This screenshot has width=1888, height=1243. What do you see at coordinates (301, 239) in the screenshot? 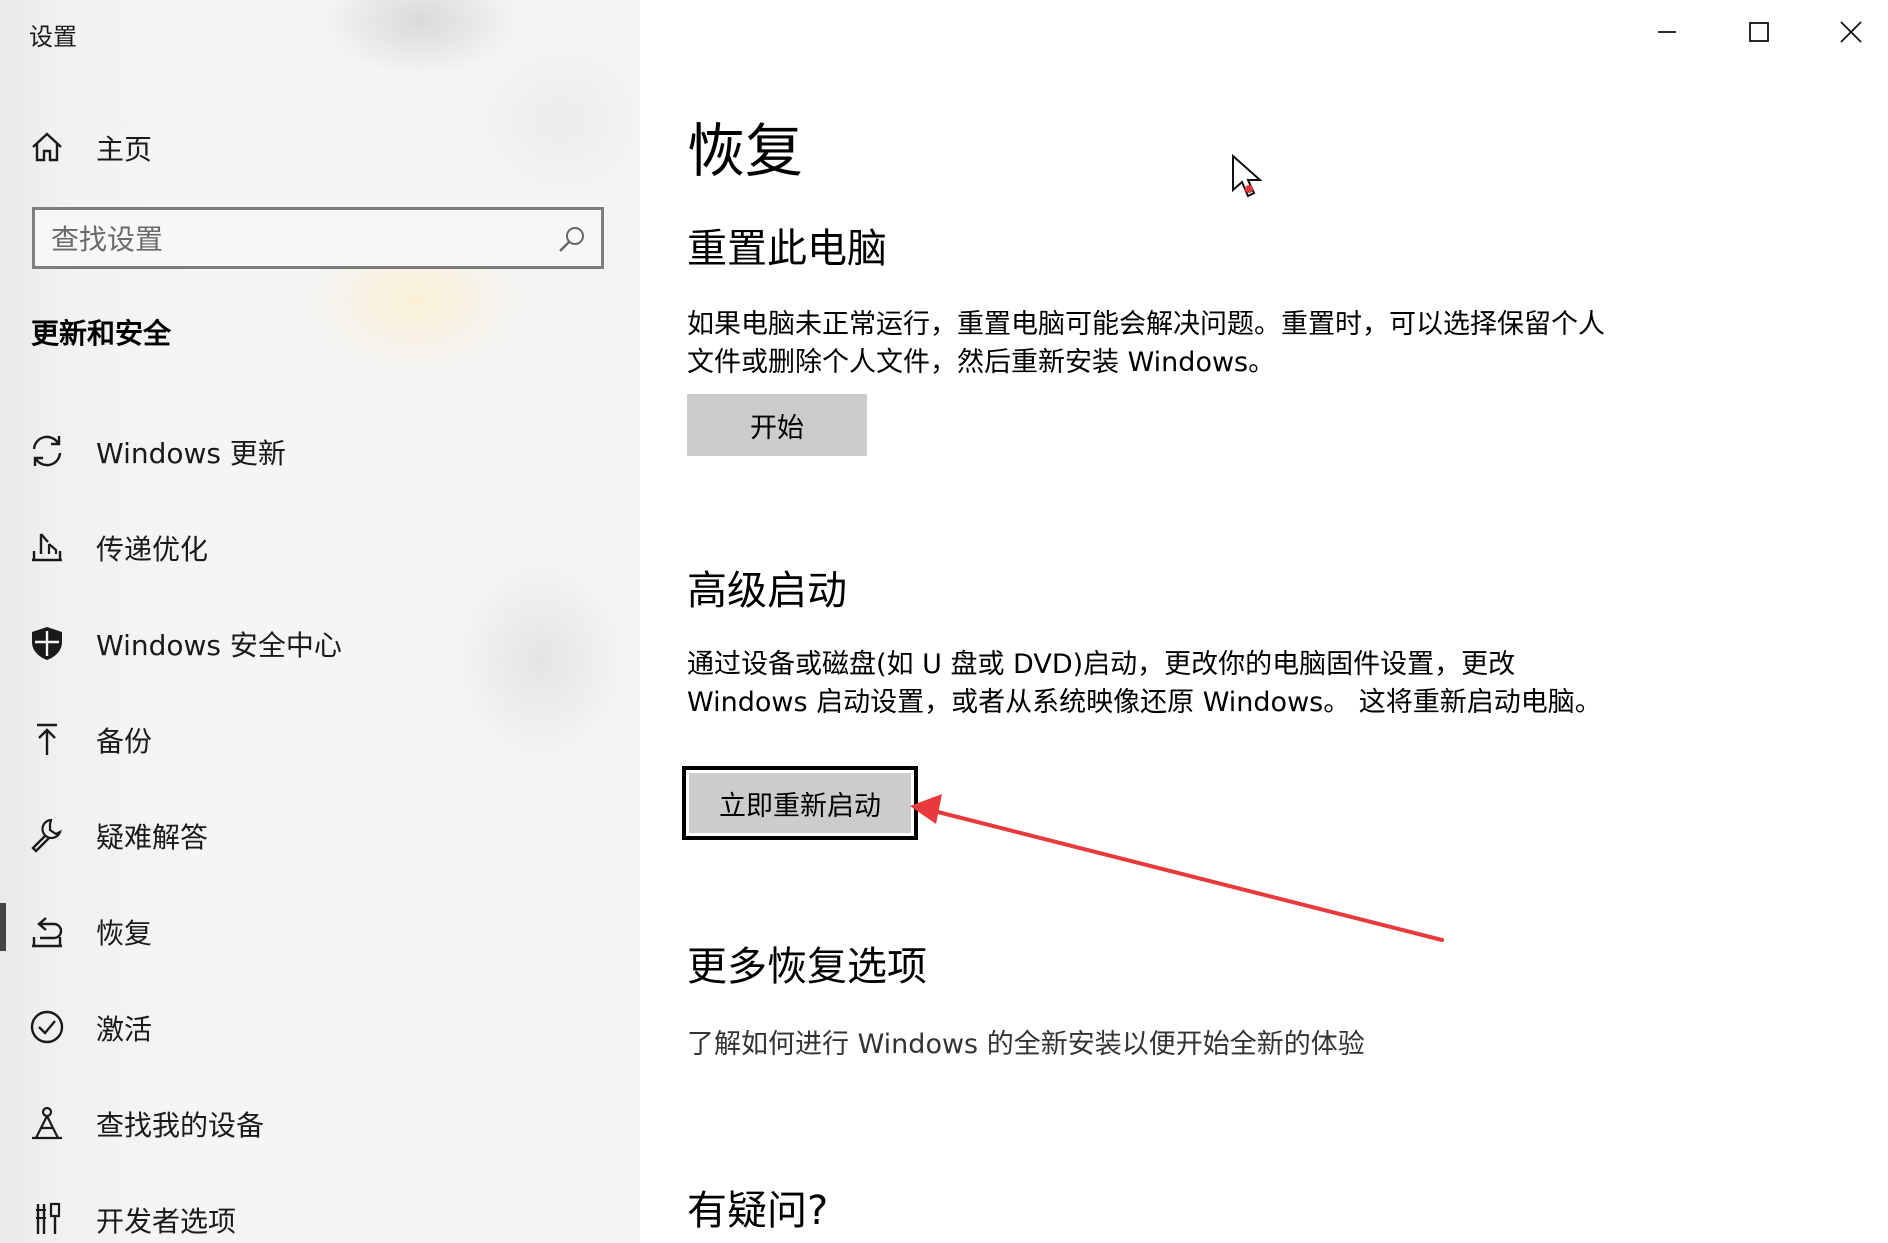
I see `search-input` at bounding box center [301, 239].